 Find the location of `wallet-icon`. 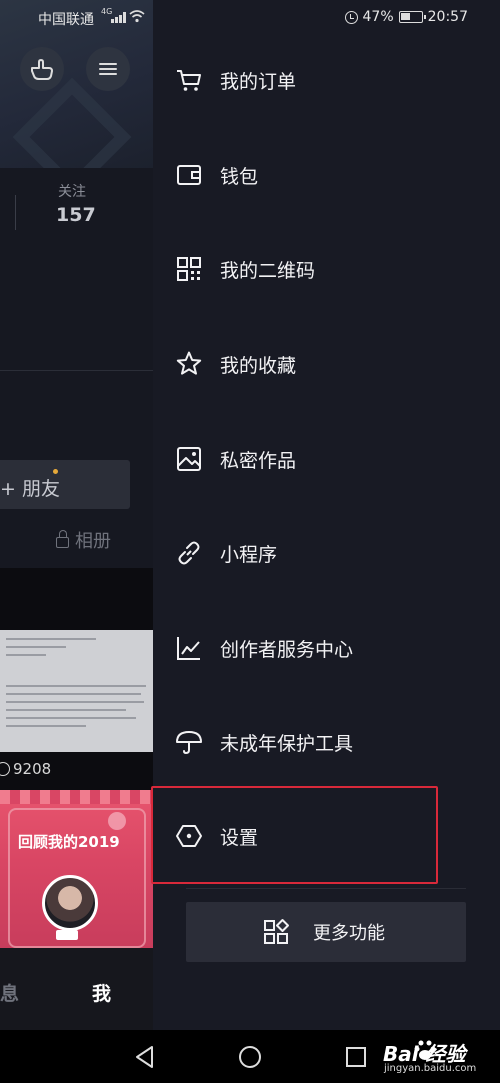

wallet-icon is located at coordinates (189, 175).